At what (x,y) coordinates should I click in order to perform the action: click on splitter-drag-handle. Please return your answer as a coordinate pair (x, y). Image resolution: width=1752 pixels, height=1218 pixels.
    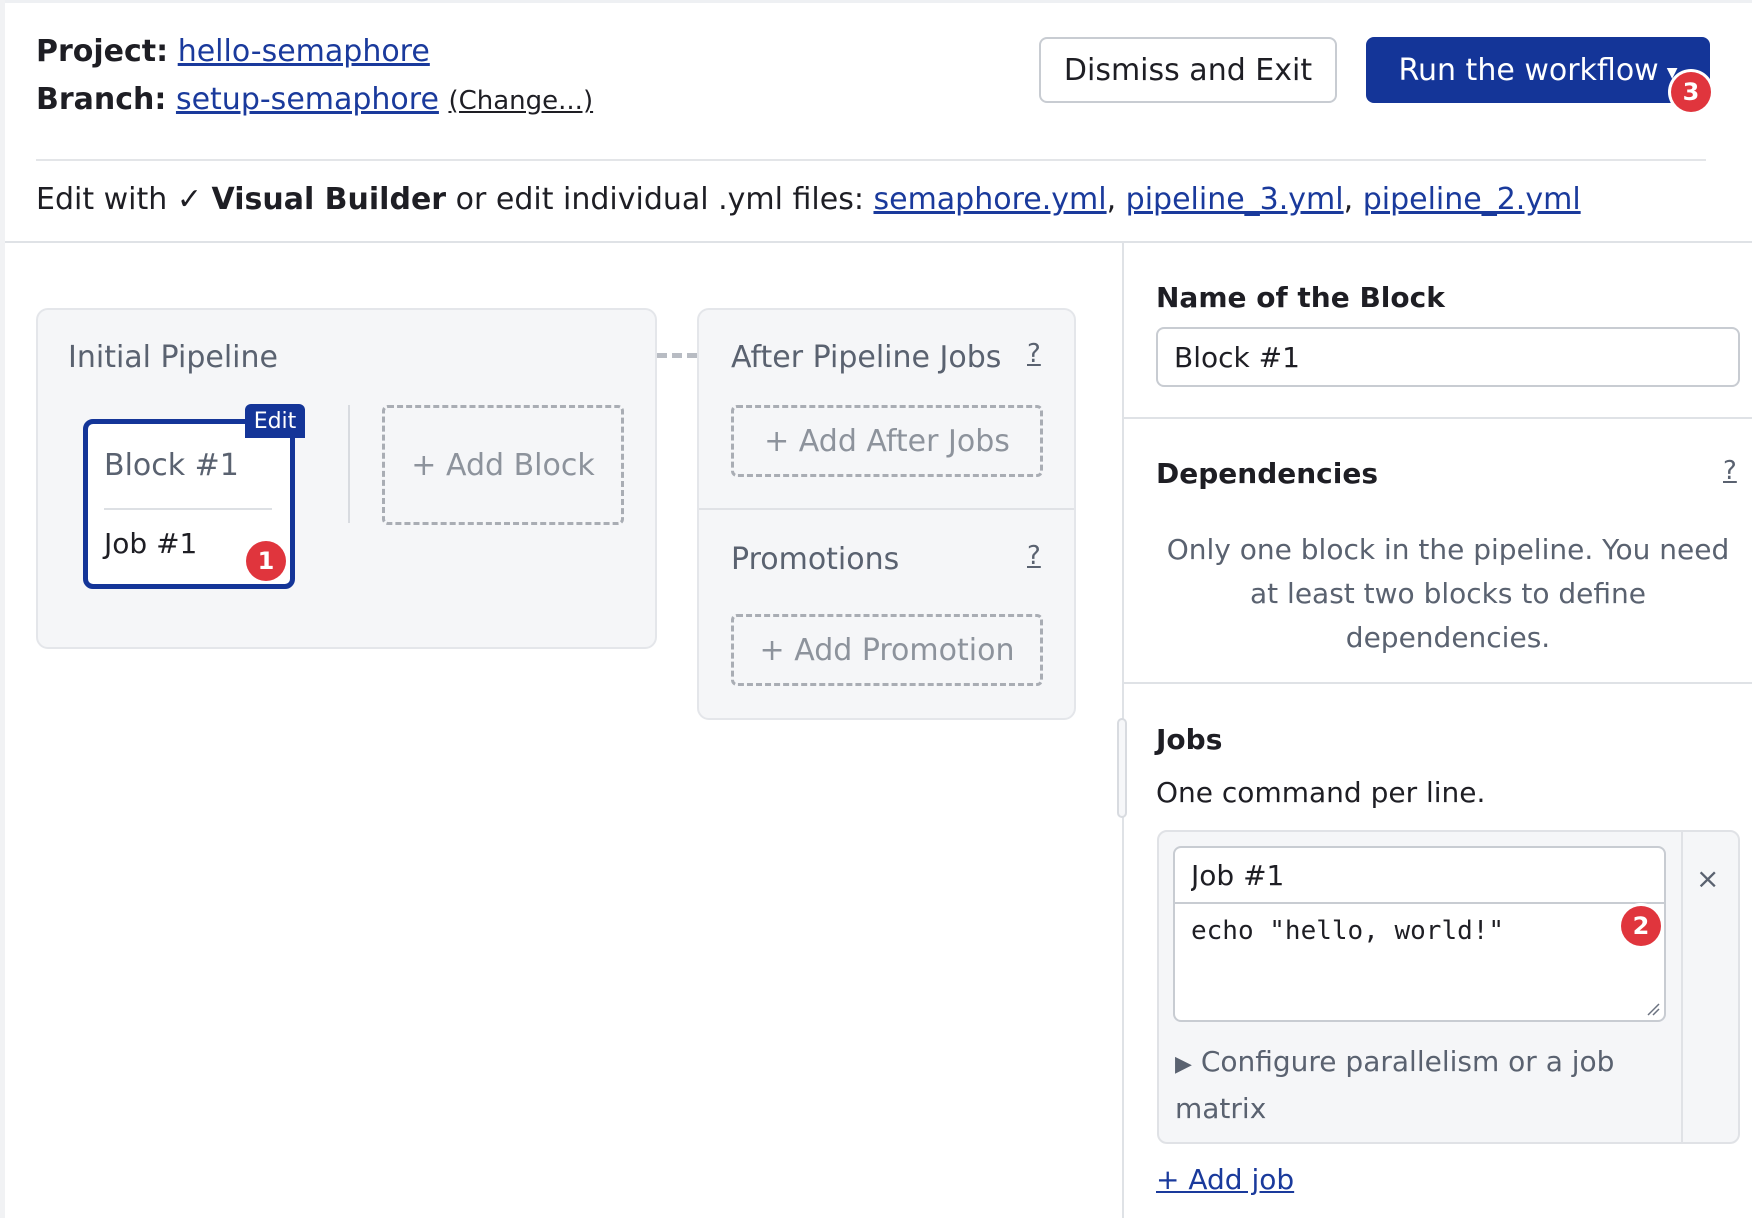
    Looking at the image, I should click on (1122, 768).